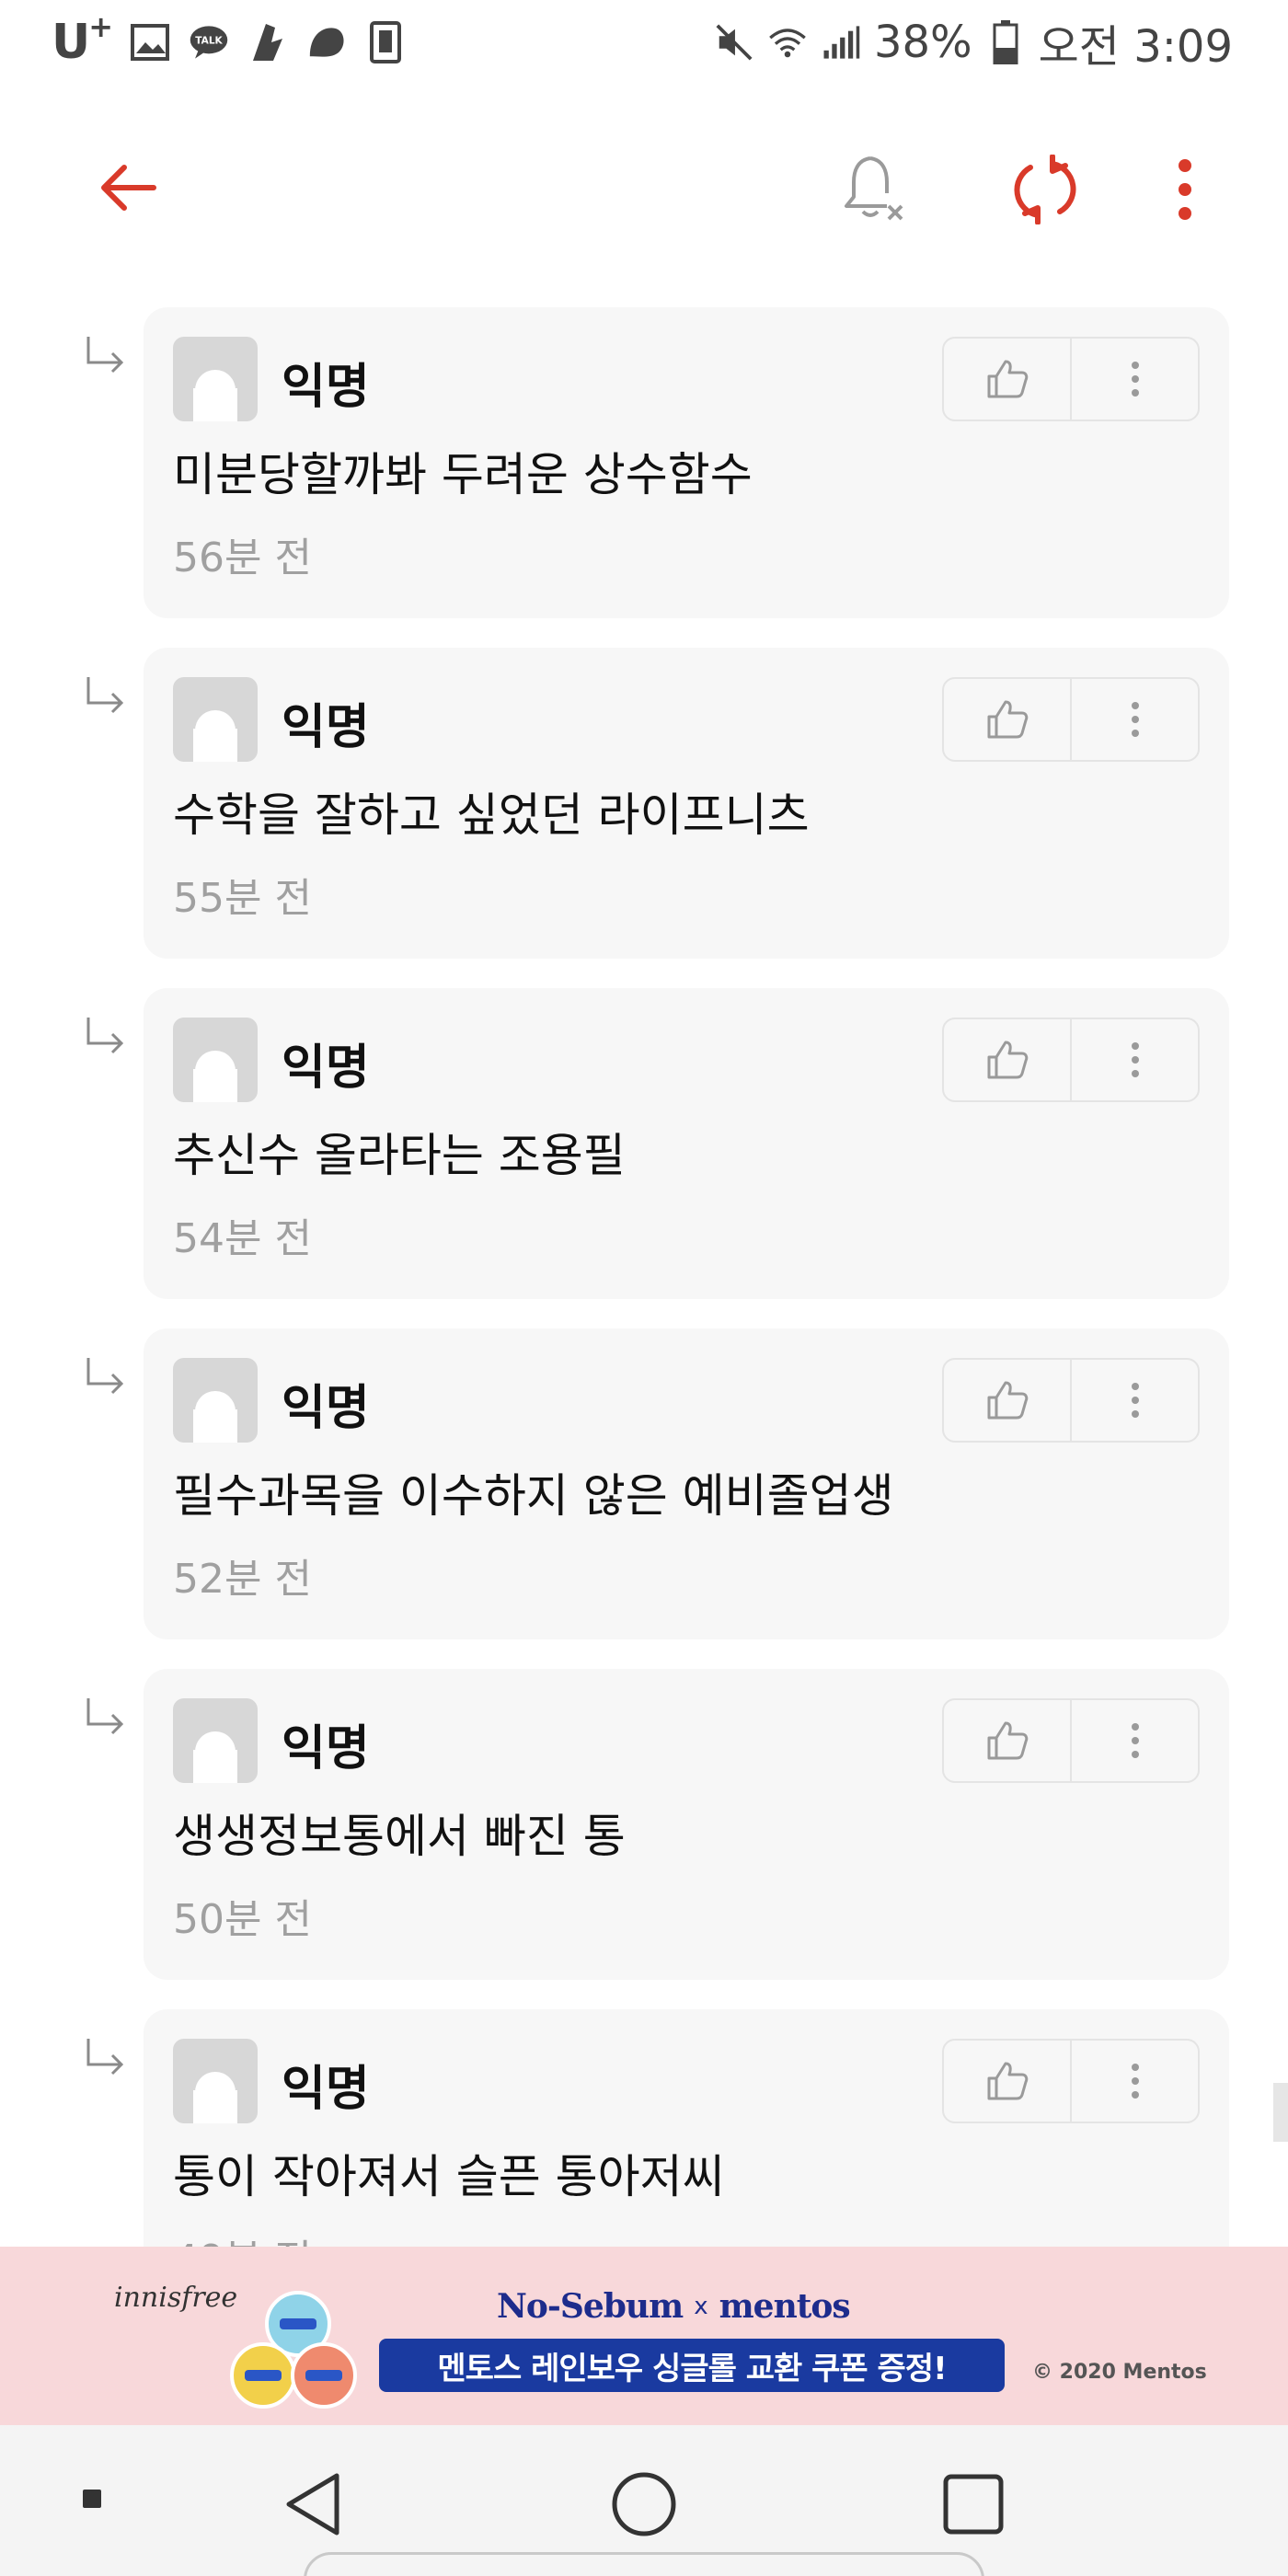 The image size is (1288, 2576). Describe the element at coordinates (1119, 2372) in the screenshot. I see `ad-copyright: © 2020 Mentos` at that location.